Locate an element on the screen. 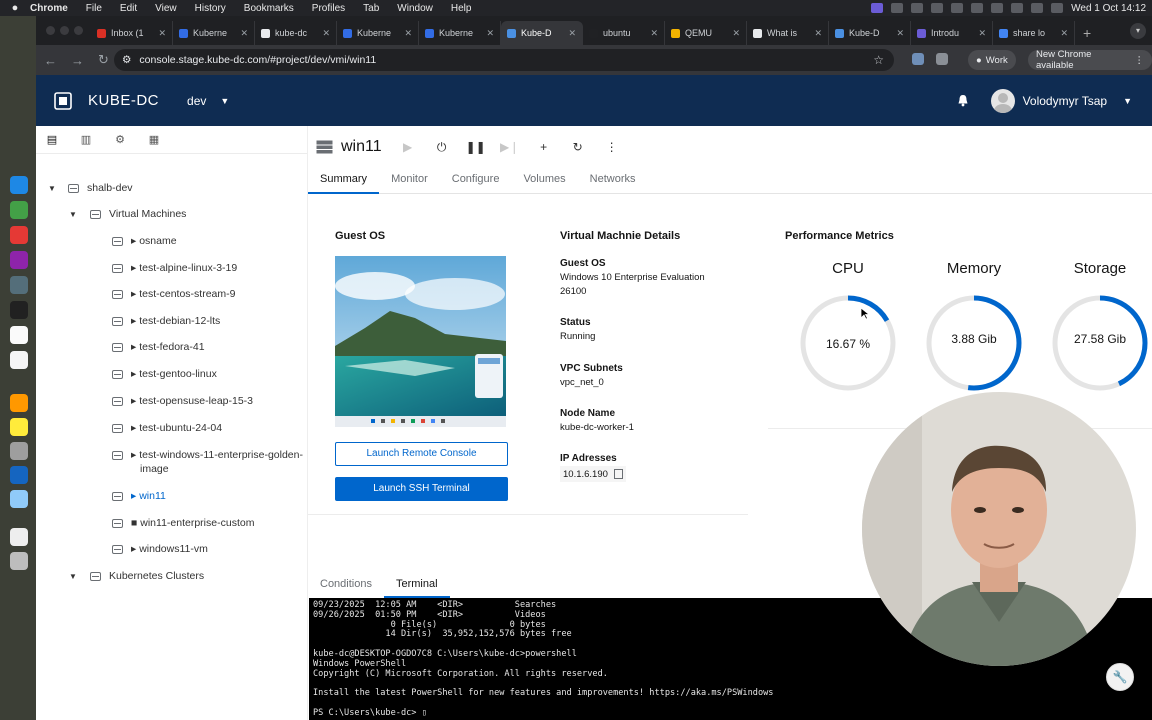  refresh-button: ↻ is located at coordinates (578, 147).